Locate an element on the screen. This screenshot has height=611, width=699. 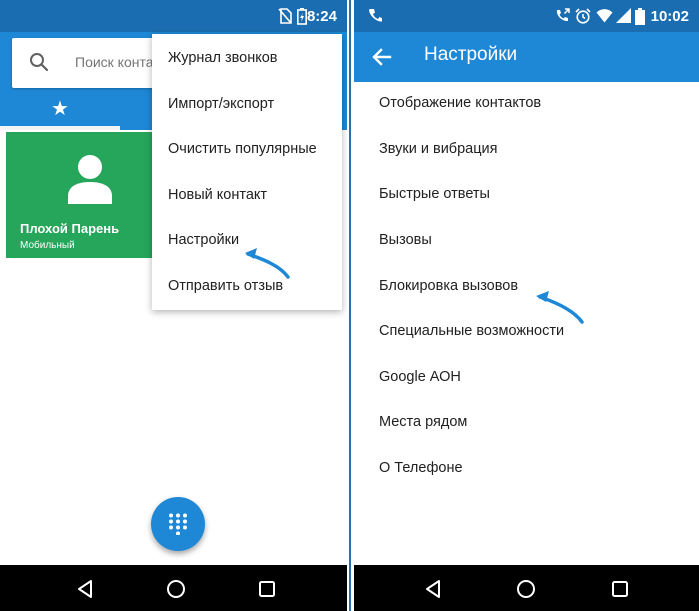
setting-google-caller-id: Google АОН is located at coordinates (420, 377).